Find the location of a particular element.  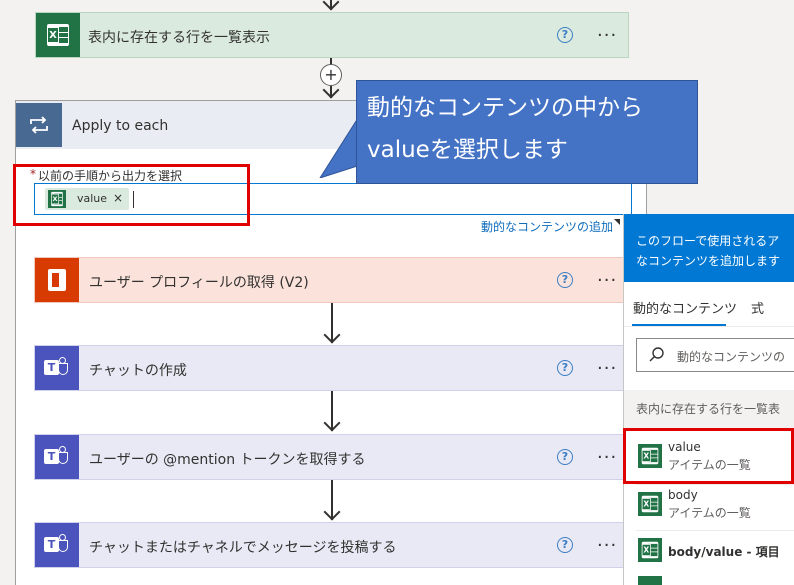

step-icon-box is located at coordinates (57, 280).